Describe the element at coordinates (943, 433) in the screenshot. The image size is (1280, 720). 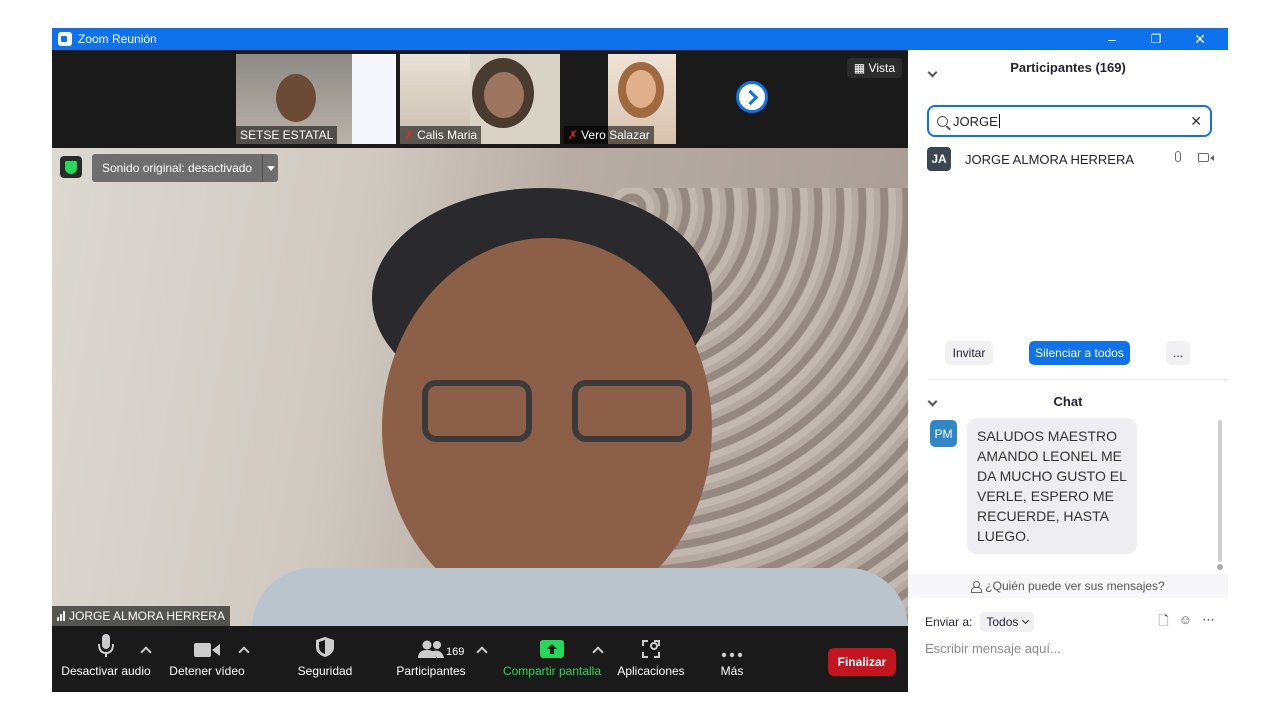
I see `chat-sender-avatar: PM` at that location.